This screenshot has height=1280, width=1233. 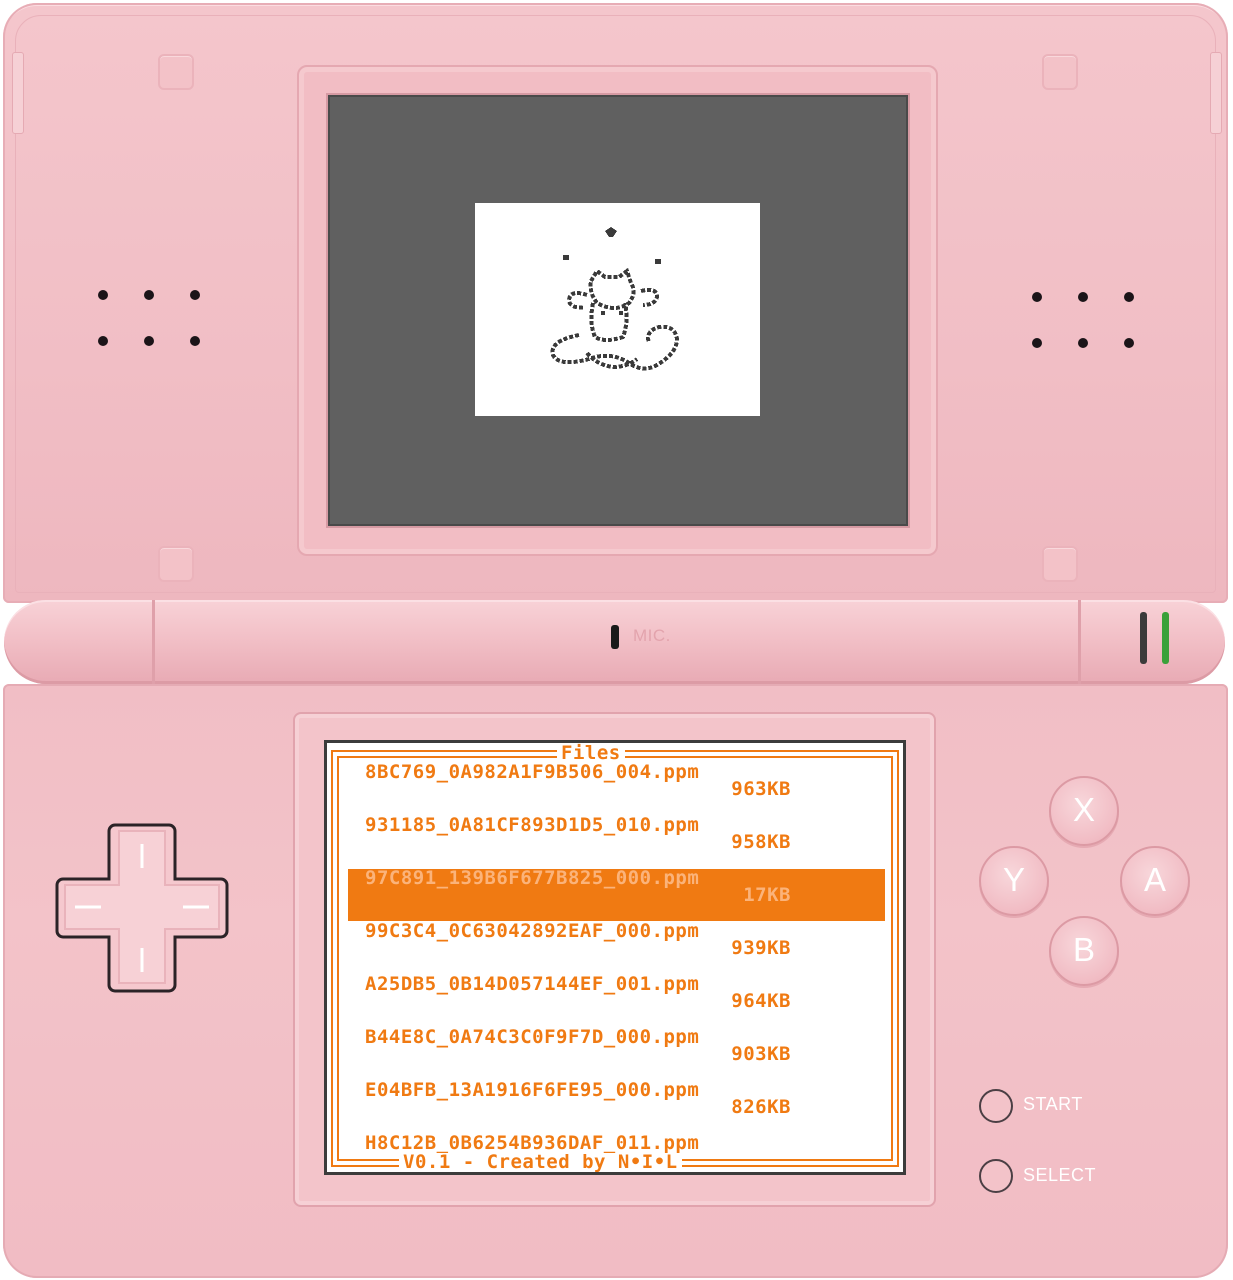 I want to click on microphone-icon, so click(x=615, y=637).